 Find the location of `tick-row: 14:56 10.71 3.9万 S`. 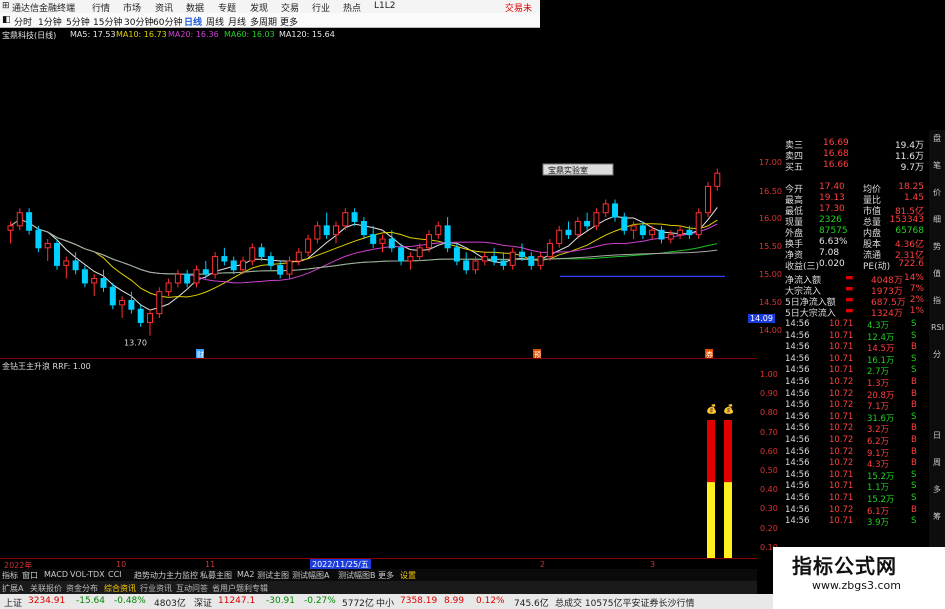

tick-row: 14:56 10.71 3.9万 S is located at coordinates (854, 522).